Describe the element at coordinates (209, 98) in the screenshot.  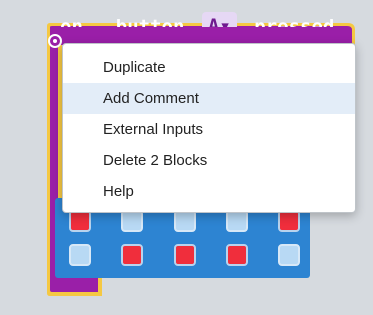
I see `menu-item-add-comment: Add Comment` at that location.